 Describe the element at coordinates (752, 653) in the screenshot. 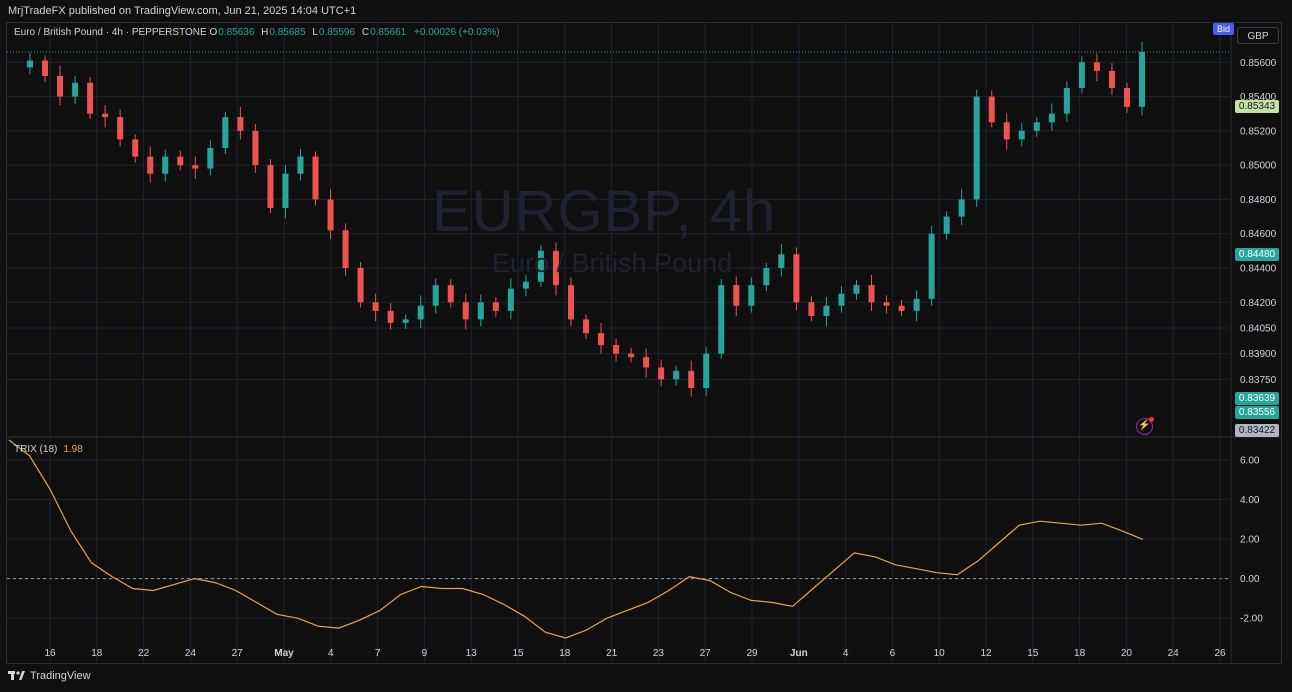

I see `x-tick-label: 29` at that location.